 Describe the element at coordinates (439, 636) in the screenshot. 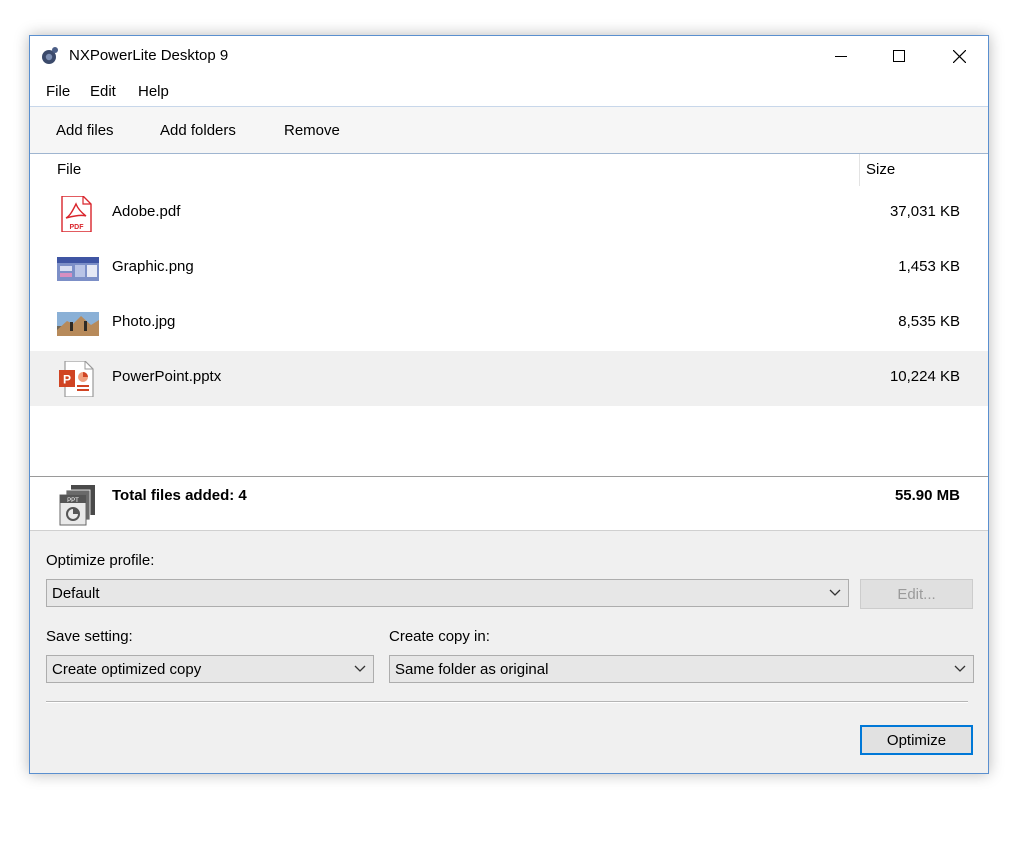

I see `create-copy-label: Create copy in:` at that location.